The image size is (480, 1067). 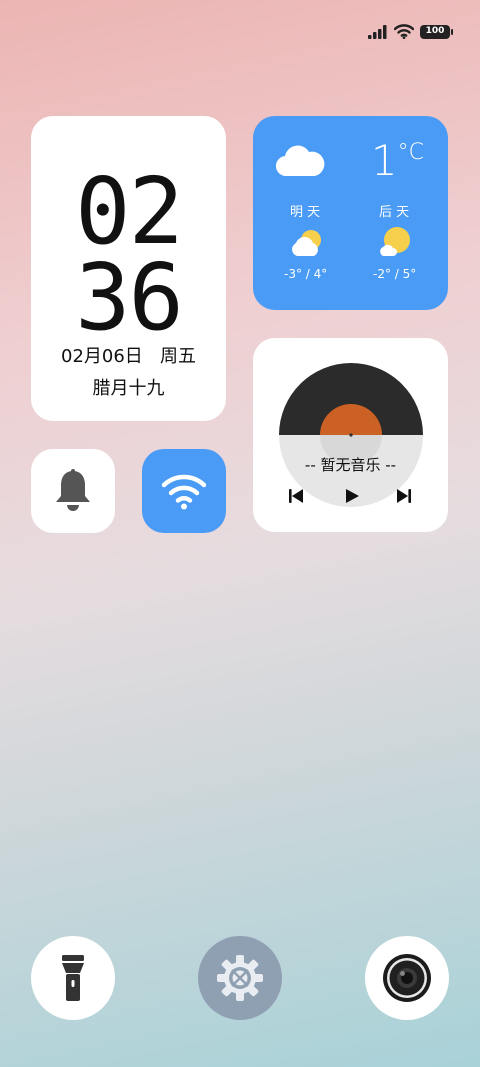 What do you see at coordinates (129, 297) in the screenshot?
I see `clock-minute: 36` at bounding box center [129, 297].